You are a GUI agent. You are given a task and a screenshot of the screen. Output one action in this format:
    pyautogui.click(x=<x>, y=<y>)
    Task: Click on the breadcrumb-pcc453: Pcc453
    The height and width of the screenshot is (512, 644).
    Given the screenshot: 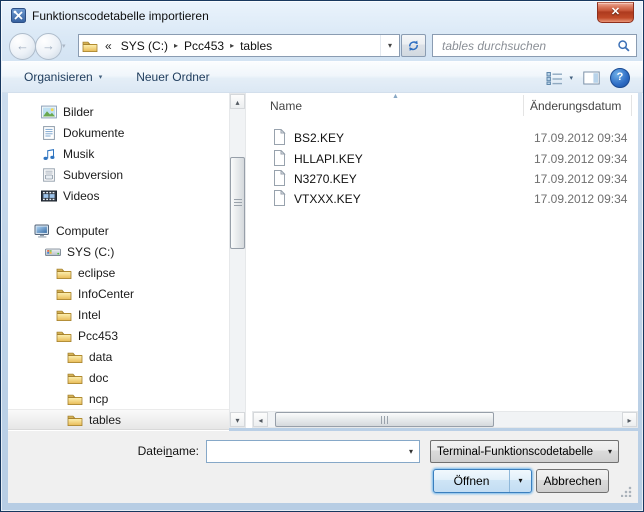 What is the action you would take?
    pyautogui.click(x=204, y=46)
    